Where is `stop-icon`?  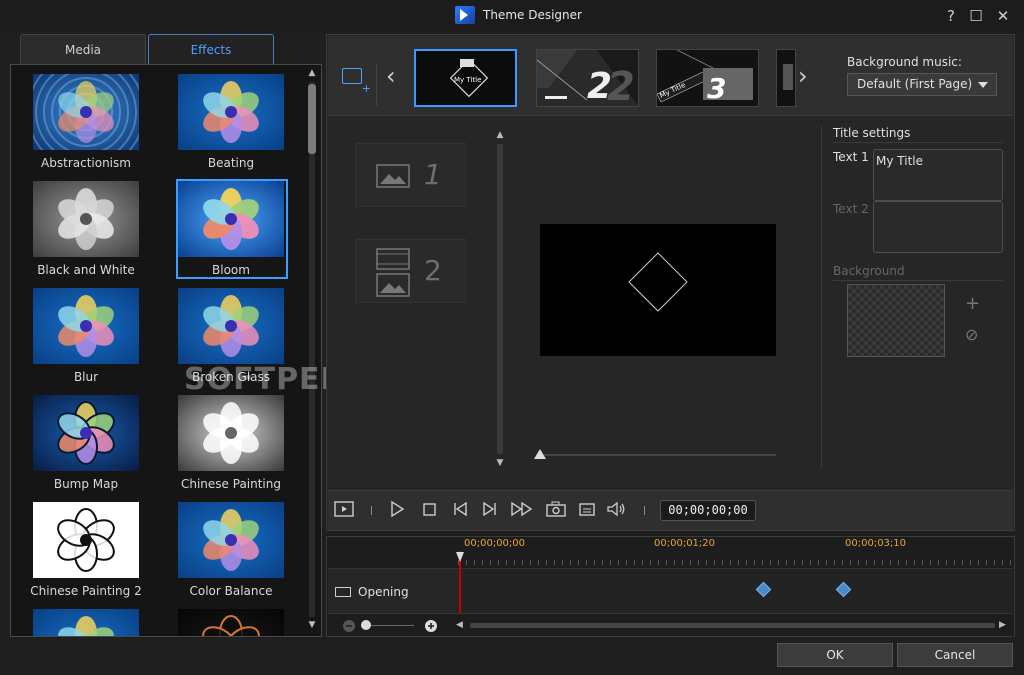
stop-icon is located at coordinates (429, 510).